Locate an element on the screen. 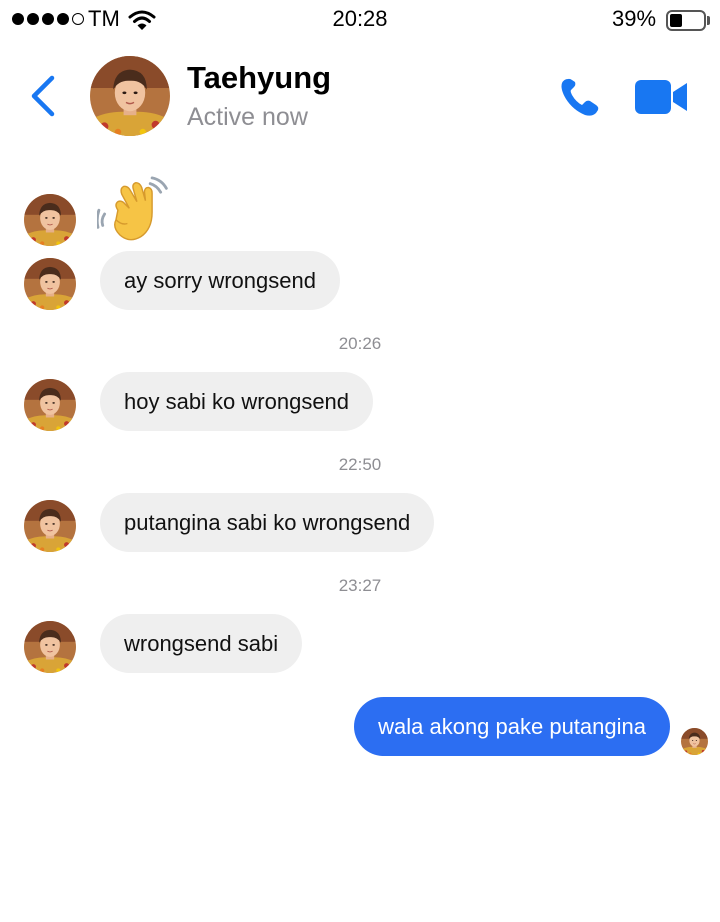  incoming-message-bubble: putangina sabi ko wrongsend is located at coordinates (267, 522).